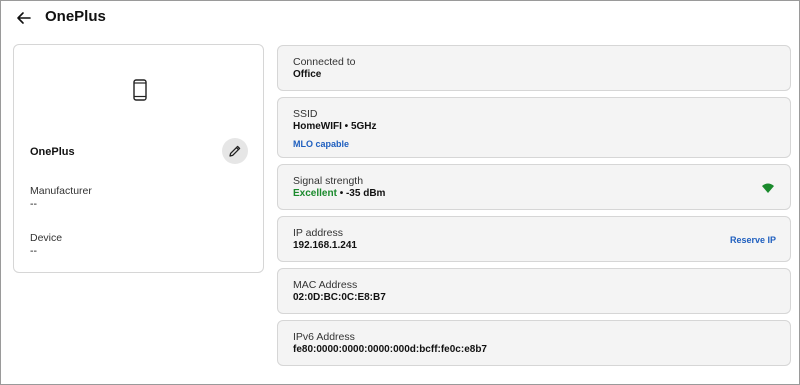  Describe the element at coordinates (140, 90) in the screenshot. I see `smartphone-icon` at that location.